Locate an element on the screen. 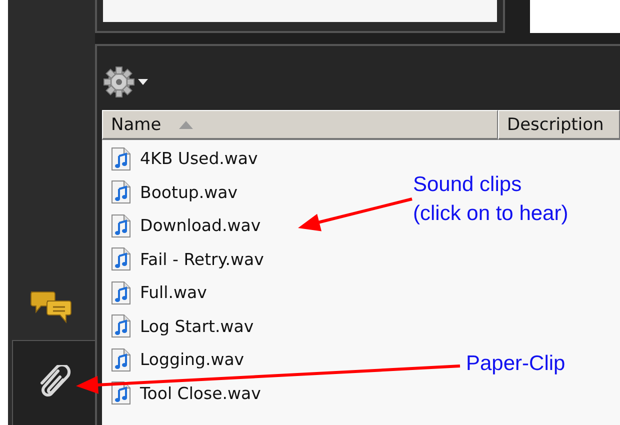 Image resolution: width=620 pixels, height=425 pixels. column-label: Description is located at coordinates (555, 124).